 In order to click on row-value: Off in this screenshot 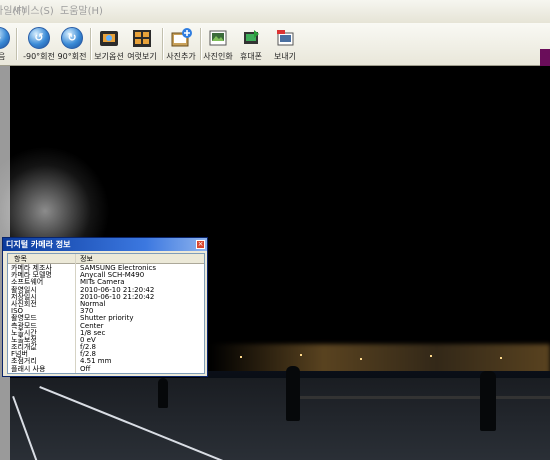, I will do `click(85, 368)`.